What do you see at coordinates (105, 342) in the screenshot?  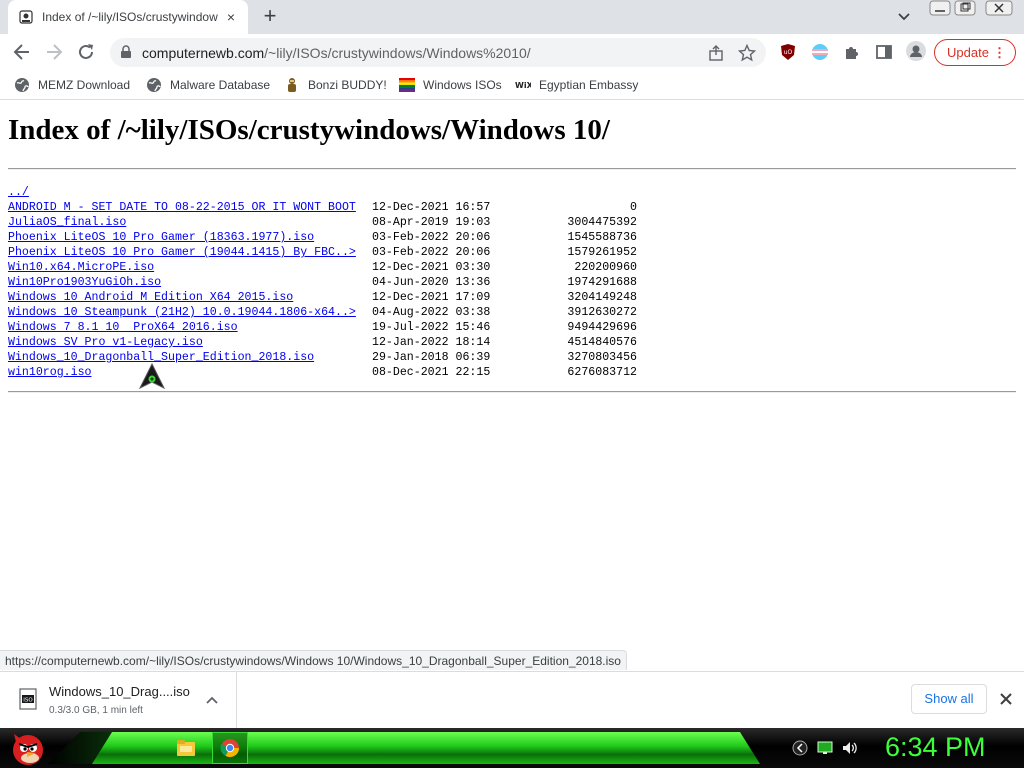 I see `file-link: Windows SV Pro v1-Legacy.iso` at bounding box center [105, 342].